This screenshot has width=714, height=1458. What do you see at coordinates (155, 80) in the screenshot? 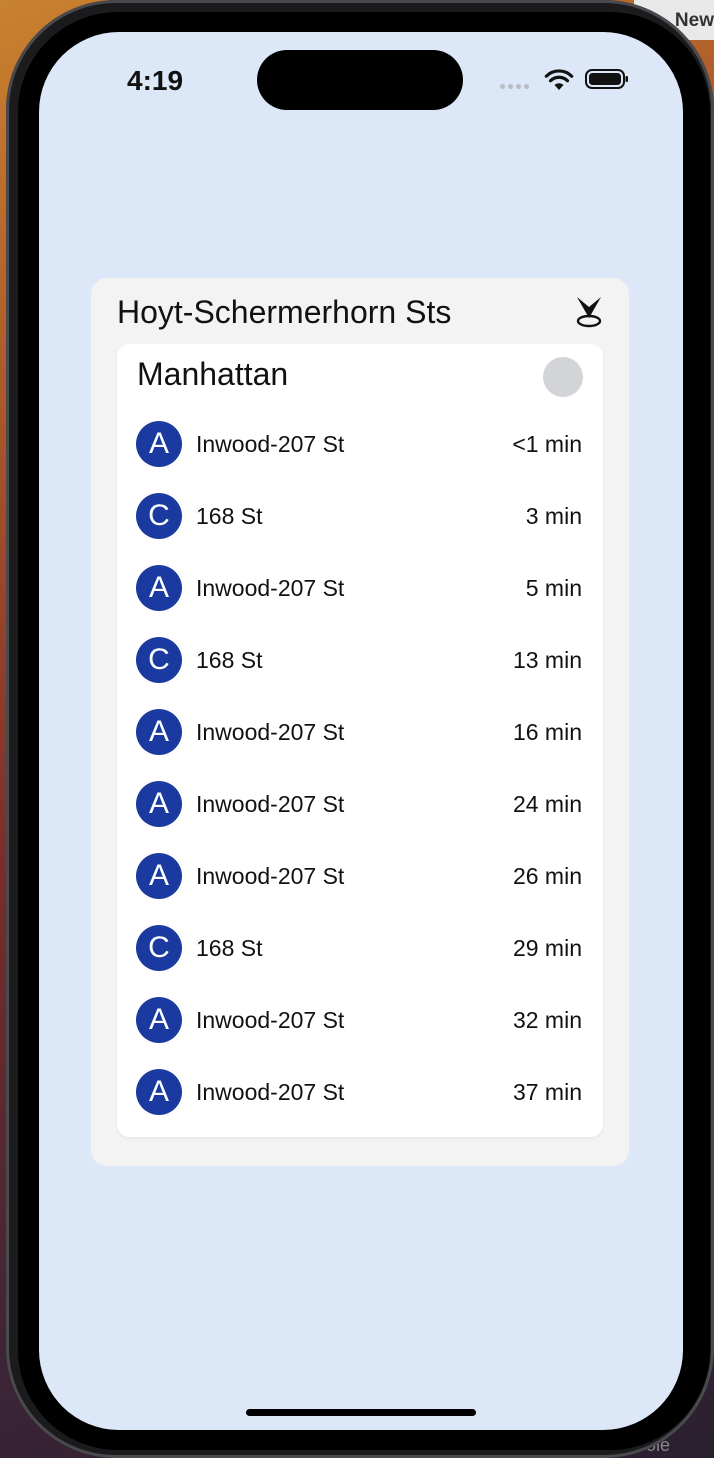
I see `status-time: 4:19` at bounding box center [155, 80].